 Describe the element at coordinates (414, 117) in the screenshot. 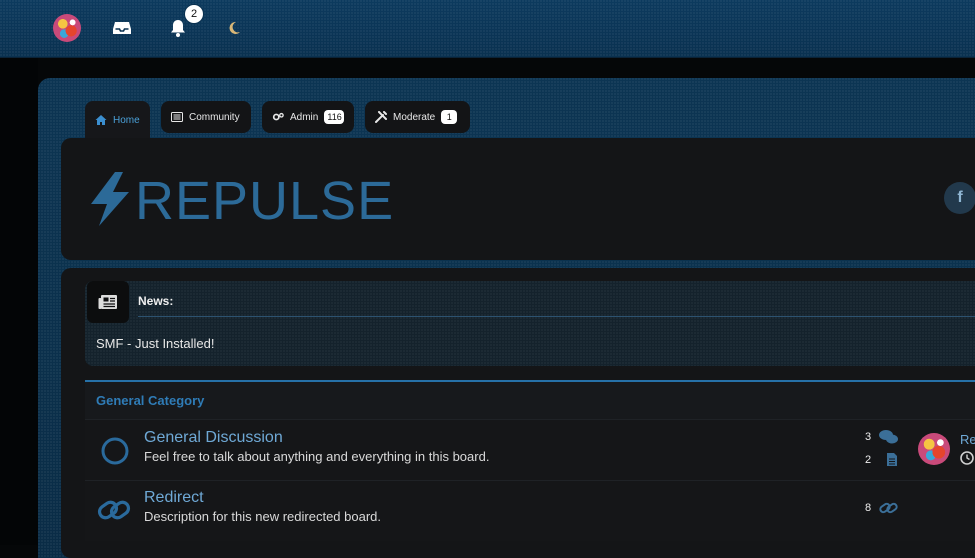

I see `tab-label: Moderate` at that location.